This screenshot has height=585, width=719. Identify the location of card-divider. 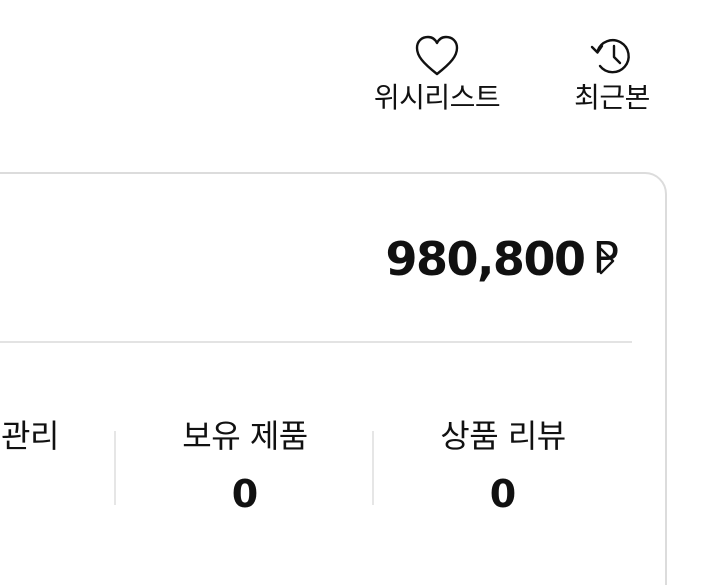
(316, 342).